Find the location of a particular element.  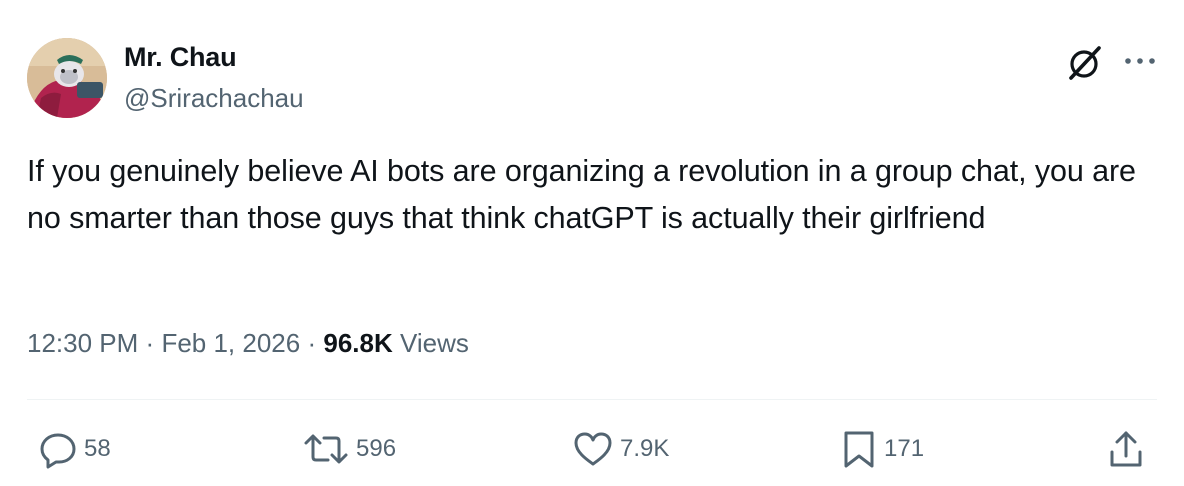

reply-button: 58 is located at coordinates (74, 449).